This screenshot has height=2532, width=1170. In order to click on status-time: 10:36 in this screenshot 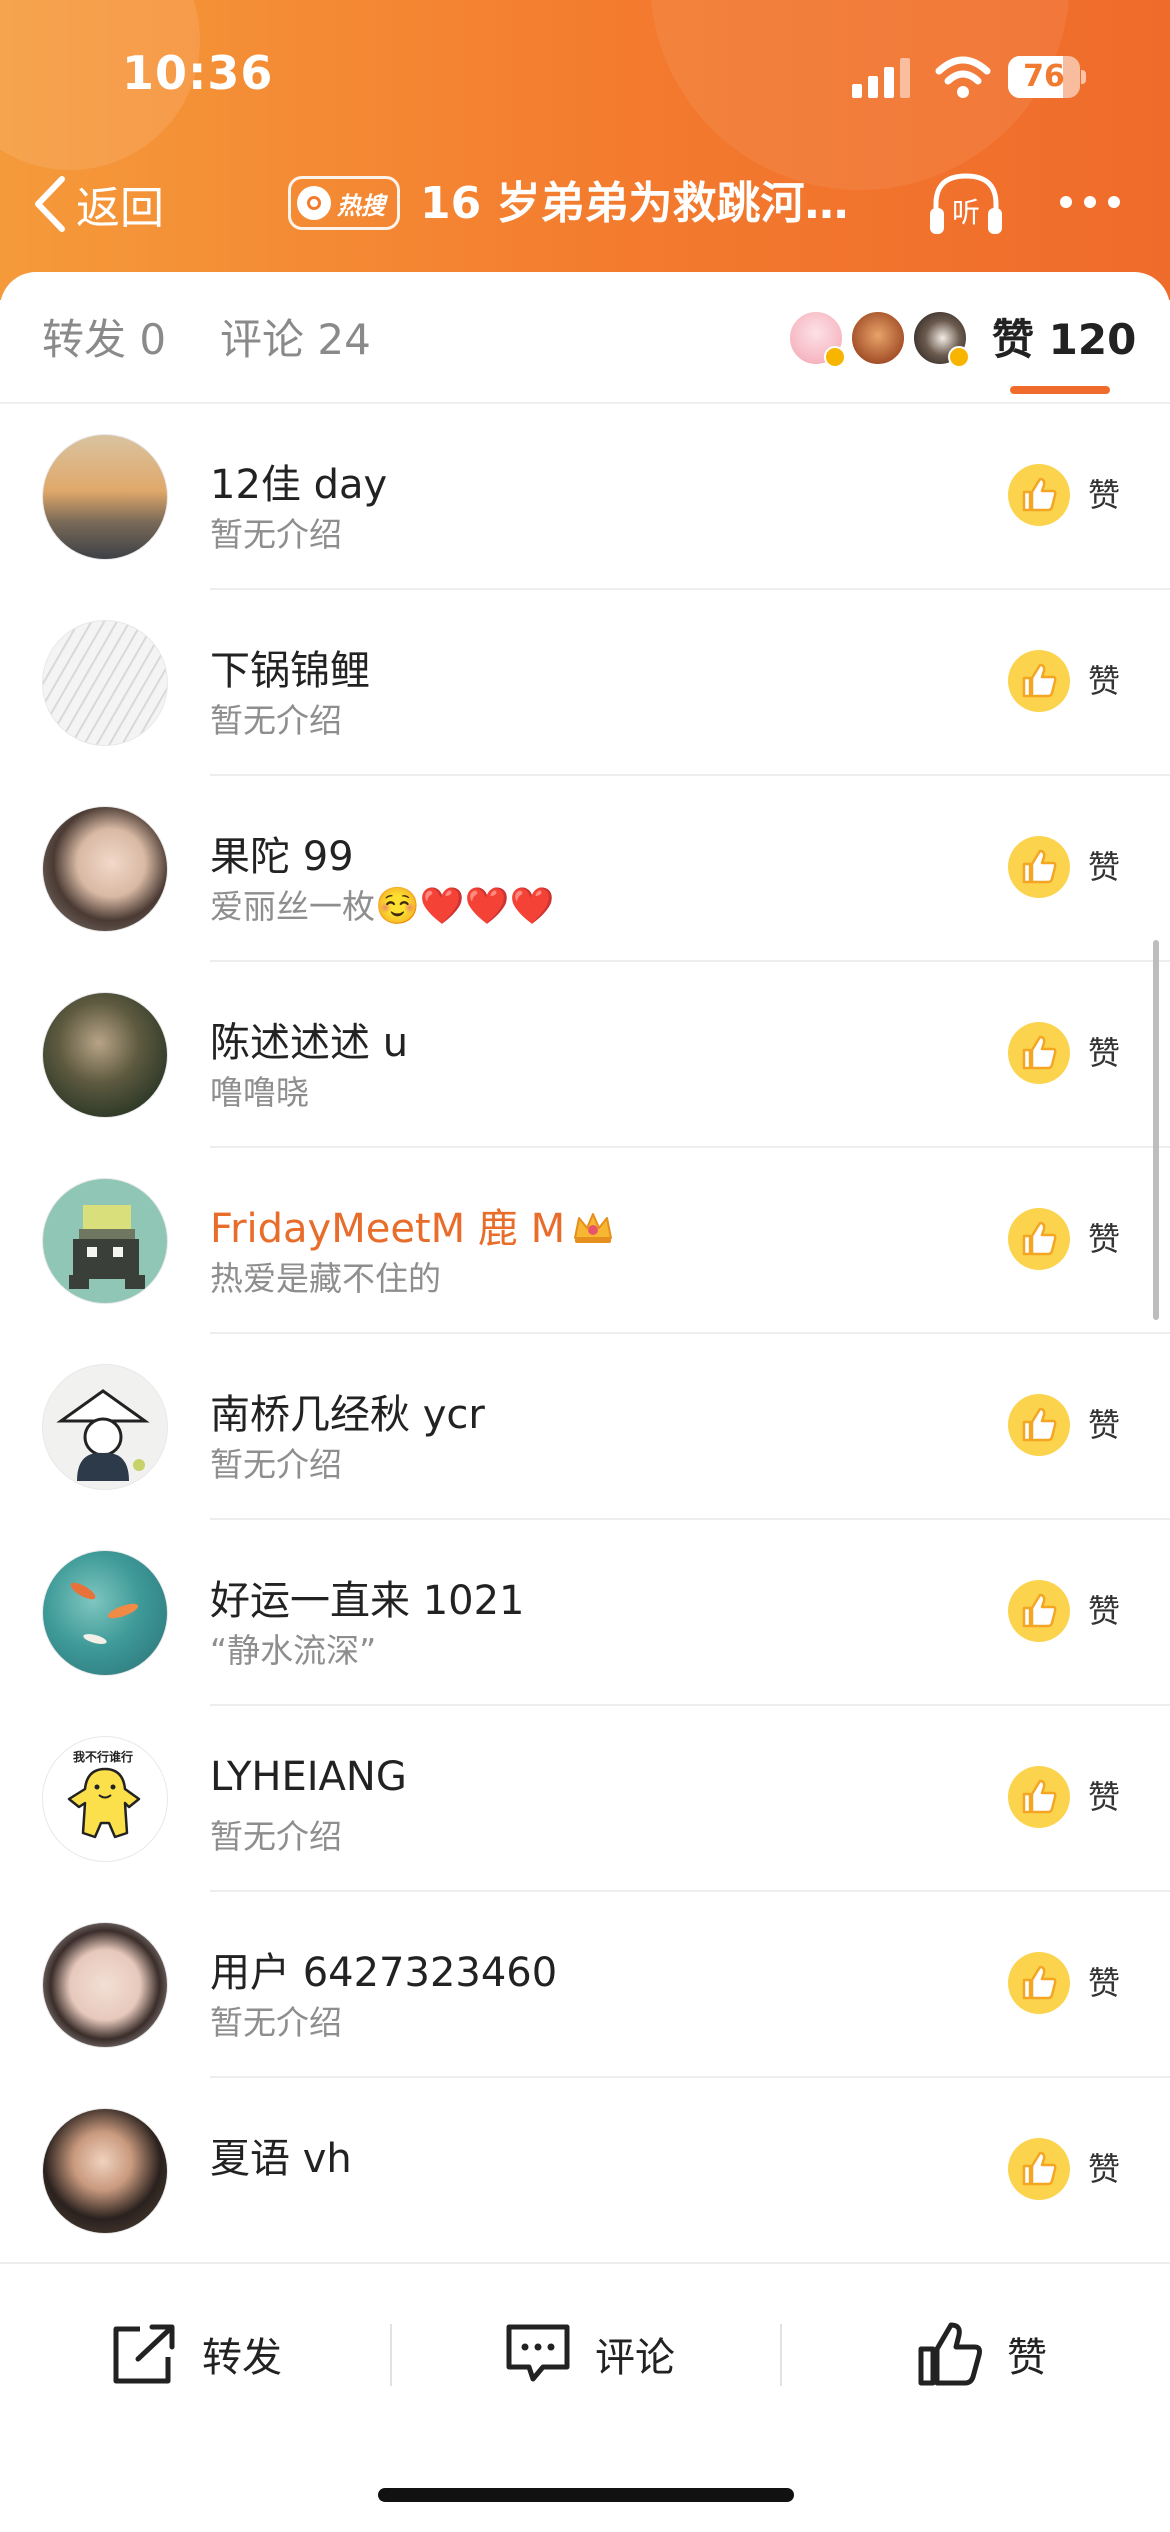, I will do `click(198, 73)`.